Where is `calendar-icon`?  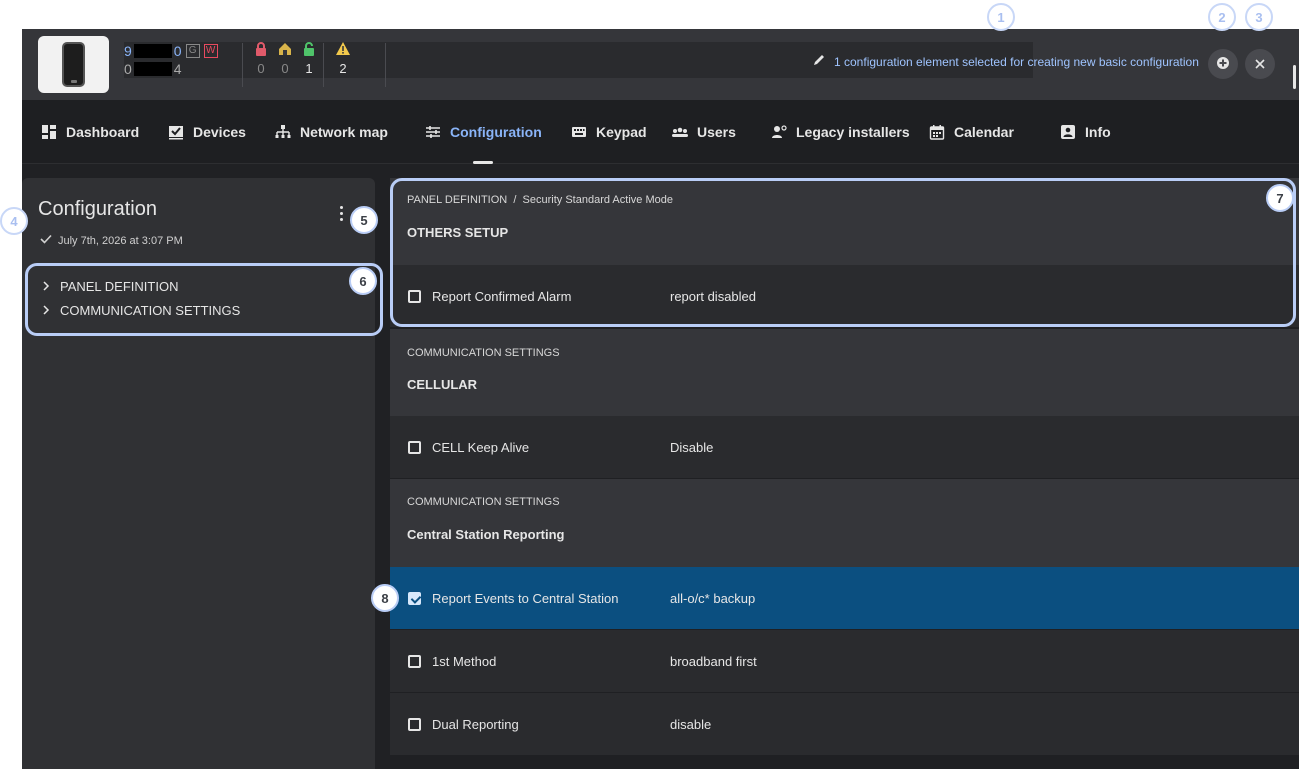 calendar-icon is located at coordinates (937, 132).